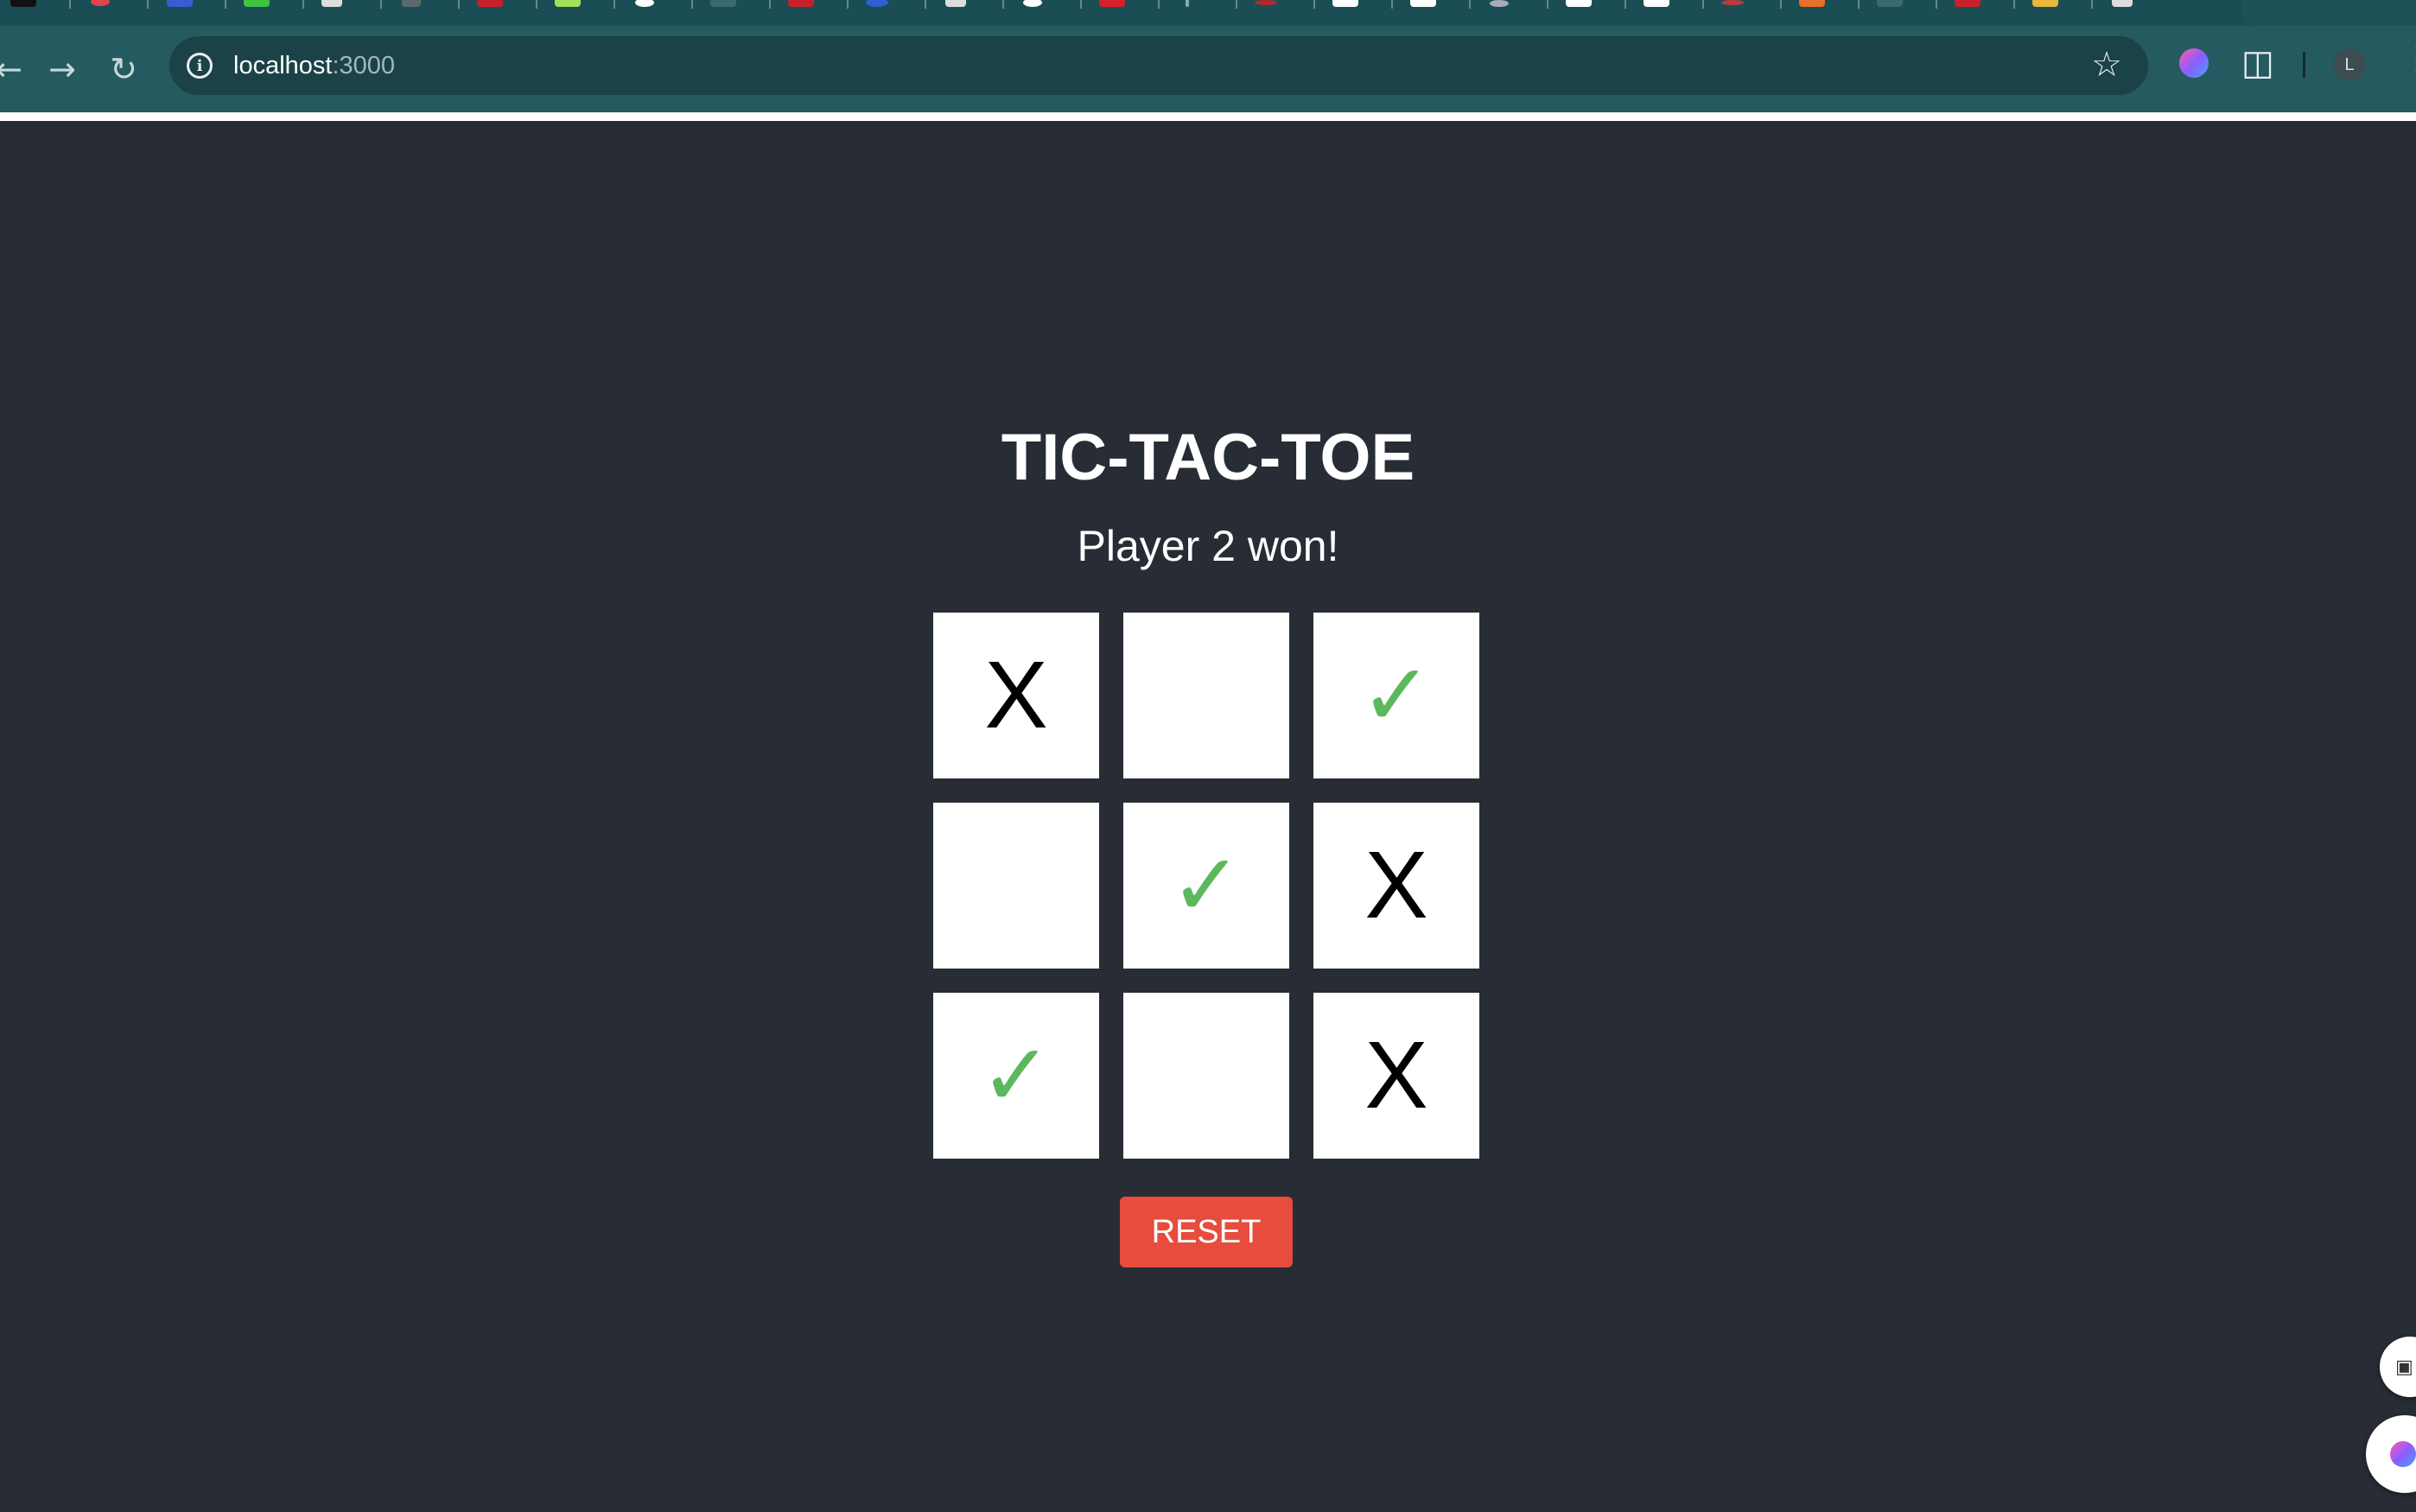 The height and width of the screenshot is (1512, 2416). I want to click on brain-icon, so click(2403, 1454).